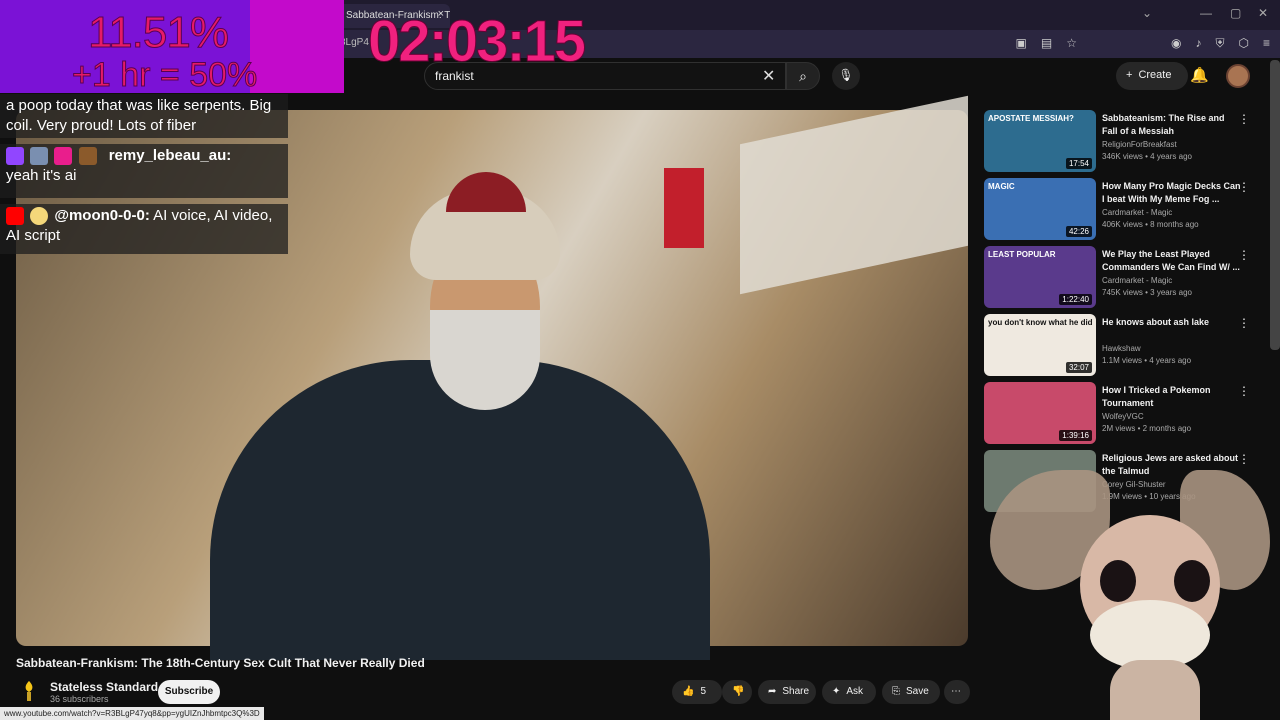 The height and width of the screenshot is (720, 1280). What do you see at coordinates (1176, 43) in the screenshot?
I see `account-icon: ◉` at bounding box center [1176, 43].